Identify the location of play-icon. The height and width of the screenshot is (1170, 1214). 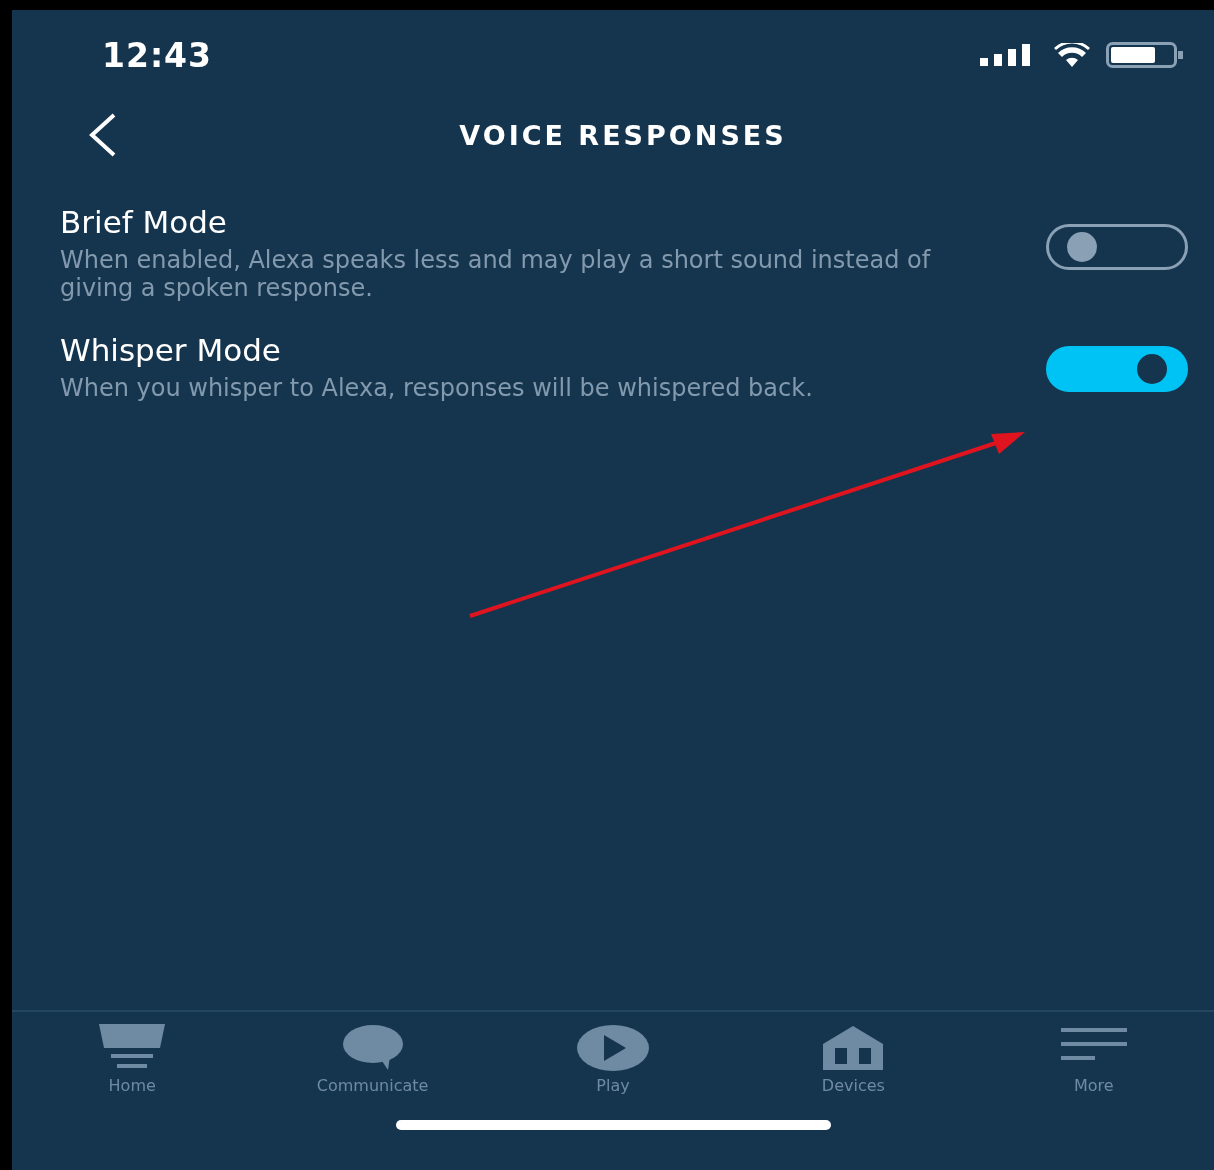
(612, 1048).